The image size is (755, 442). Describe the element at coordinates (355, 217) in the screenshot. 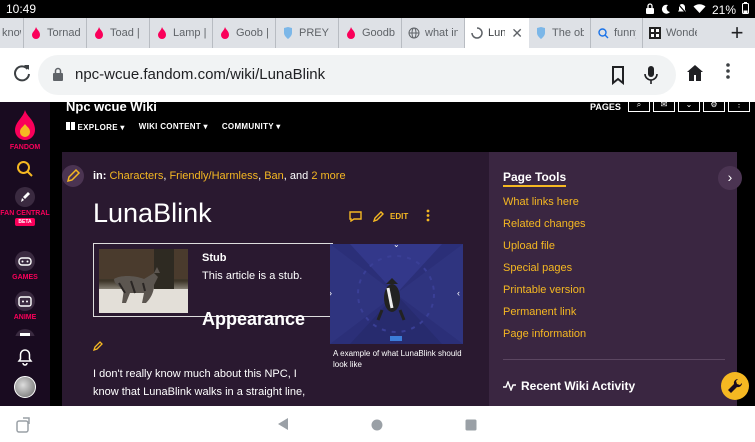

I see `comment-icon` at that location.